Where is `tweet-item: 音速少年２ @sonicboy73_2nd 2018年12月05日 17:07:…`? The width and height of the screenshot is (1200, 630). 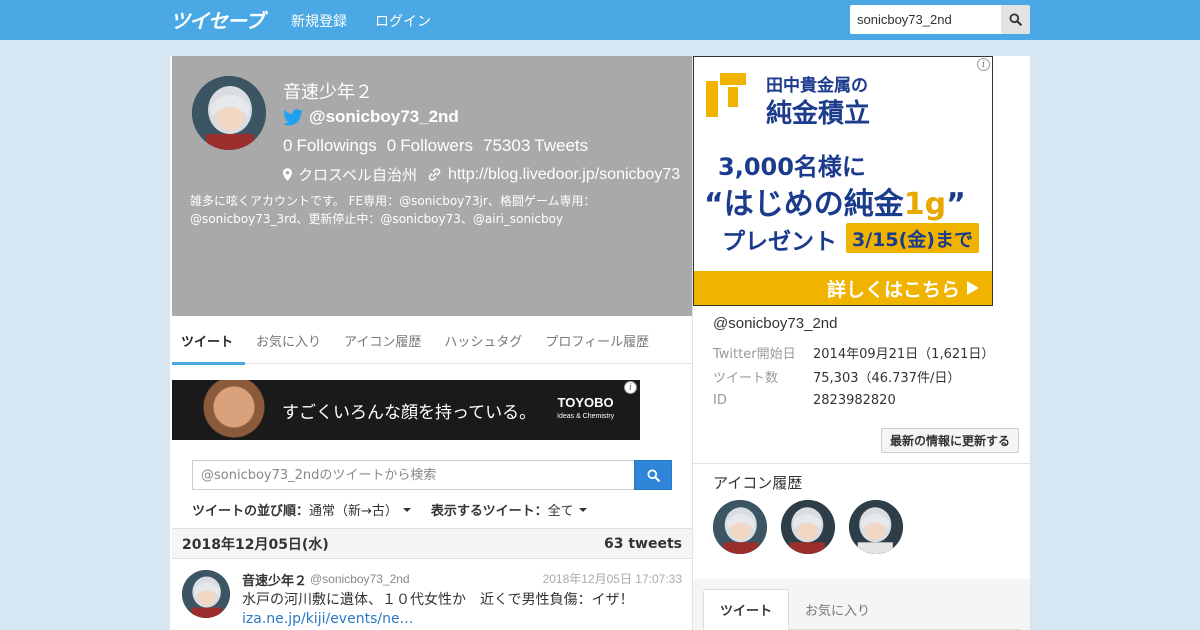 tweet-item: 音速少年２ @sonicboy73_2nd 2018年12月05日 17:07:… is located at coordinates (432, 595).